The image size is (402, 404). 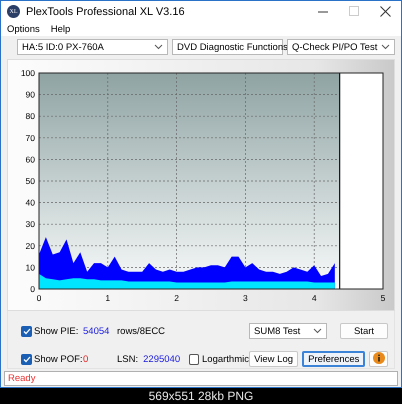 What do you see at coordinates (341, 47) in the screenshot?
I see `dropdown: Q-Check PI/PO Test` at bounding box center [341, 47].